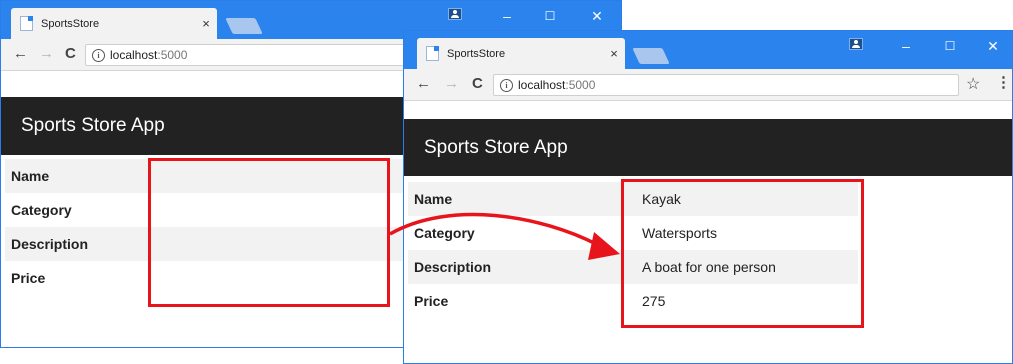 This screenshot has height=364, width=1013. I want to click on arrow-annotation, so click(504, 236).